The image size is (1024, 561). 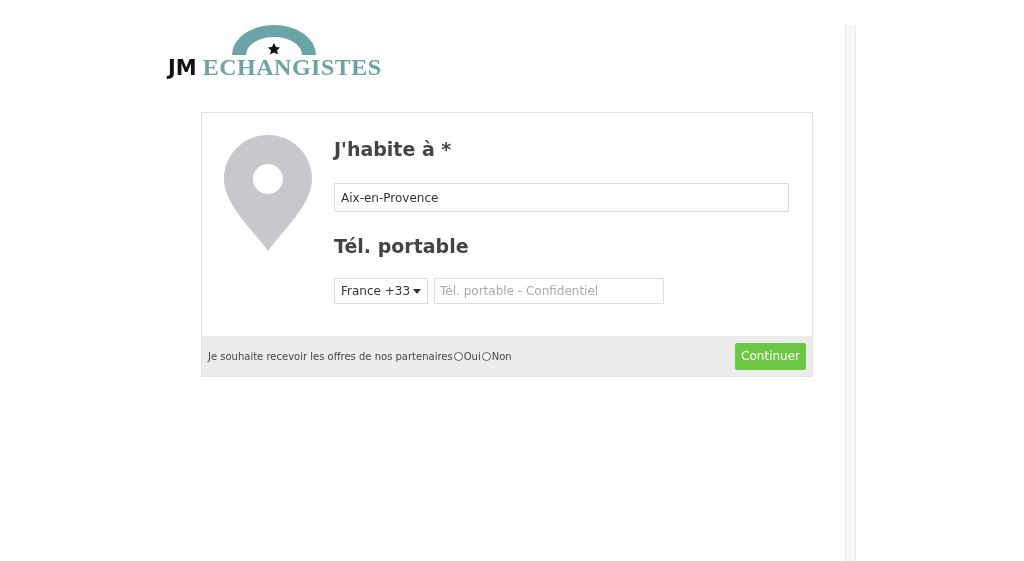 I want to click on phone-field: Tél. portable - Confidentiel, so click(x=549, y=291).